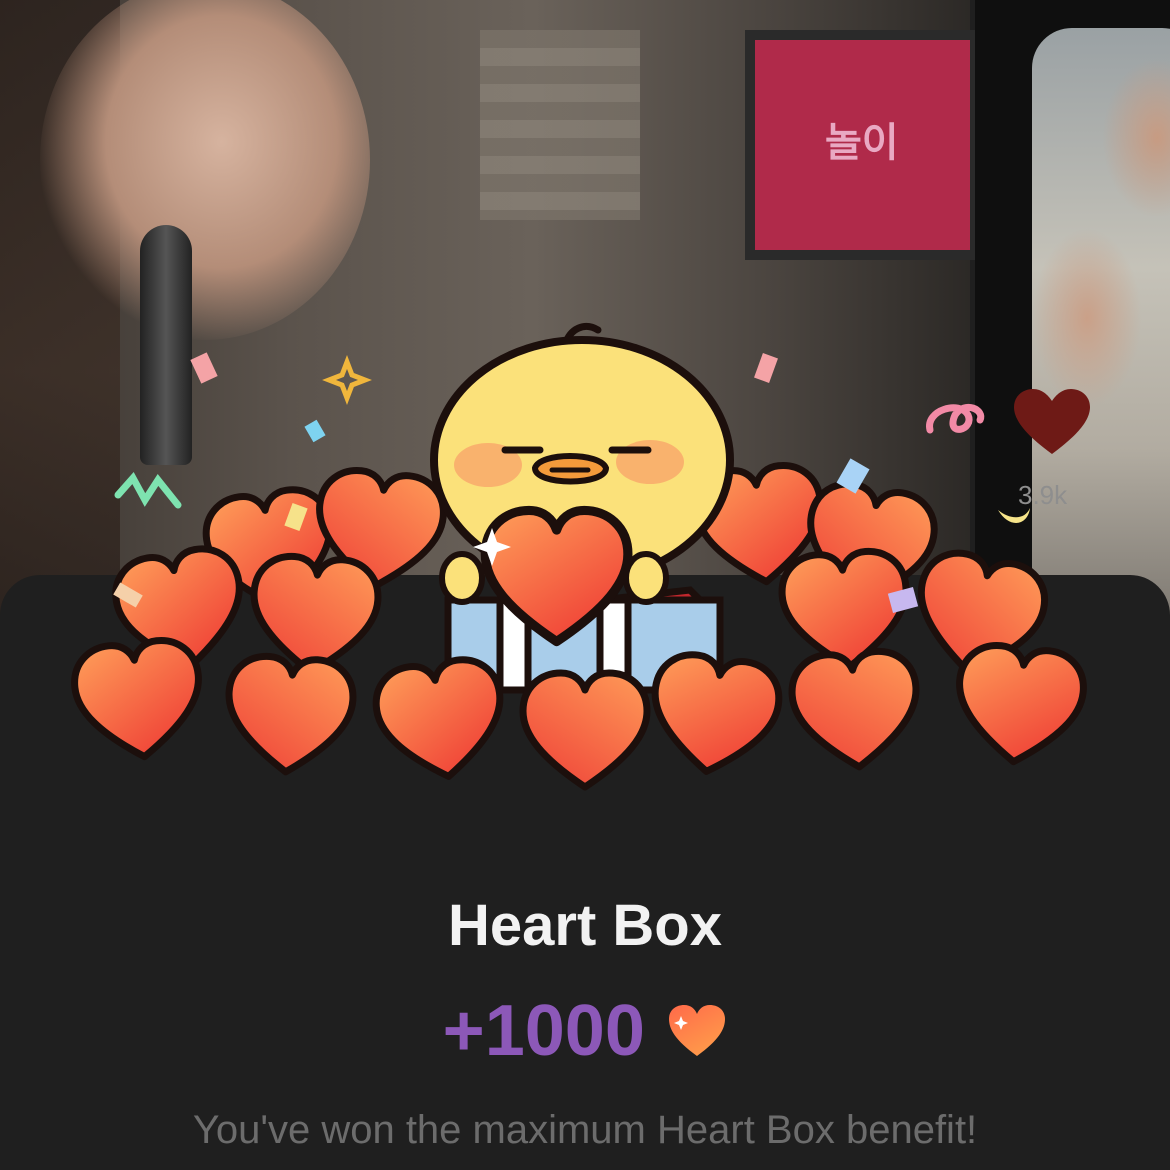 This screenshot has height=1170, width=1170. What do you see at coordinates (697, 1030) in the screenshot?
I see `heart-icon` at bounding box center [697, 1030].